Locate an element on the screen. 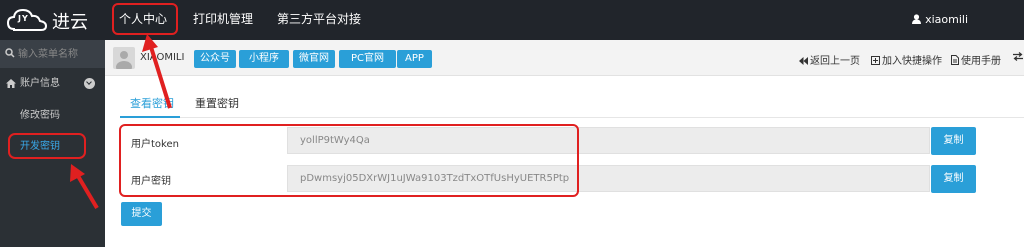  annotation-arrow-sidebar-icon is located at coordinates (84, 187).